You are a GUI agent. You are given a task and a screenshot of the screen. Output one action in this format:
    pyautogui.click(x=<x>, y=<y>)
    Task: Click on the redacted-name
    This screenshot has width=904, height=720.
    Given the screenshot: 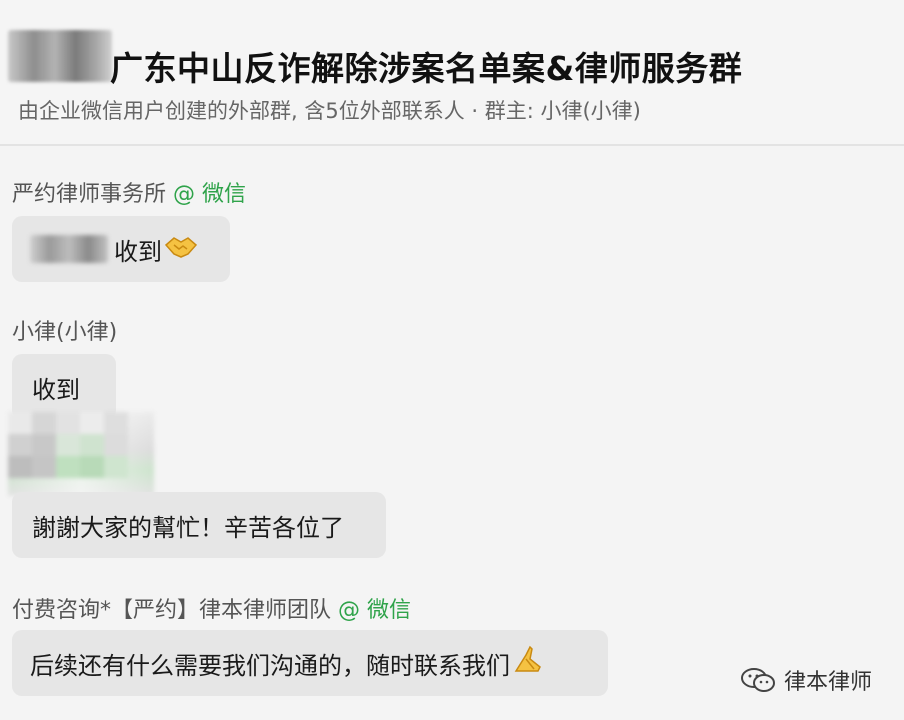 What is the action you would take?
    pyautogui.click(x=69, y=249)
    